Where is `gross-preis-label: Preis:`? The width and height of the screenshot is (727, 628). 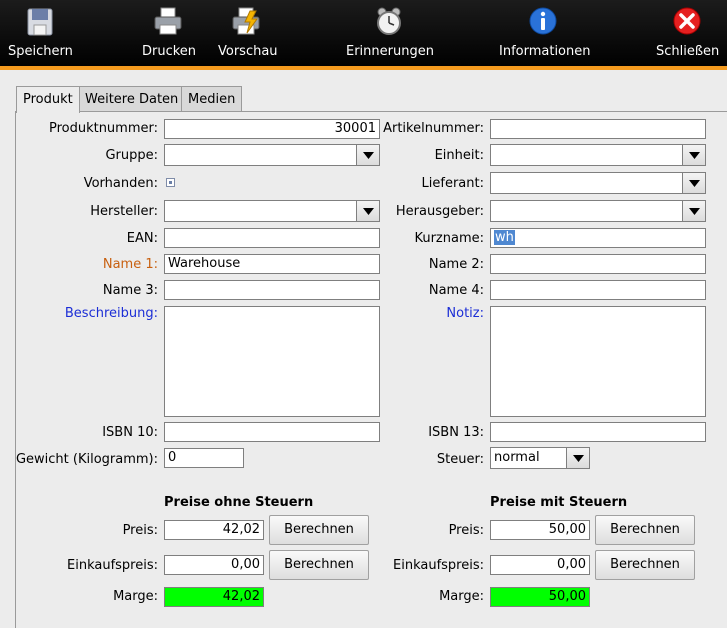
gross-preis-label: Preis: is located at coordinates (466, 530).